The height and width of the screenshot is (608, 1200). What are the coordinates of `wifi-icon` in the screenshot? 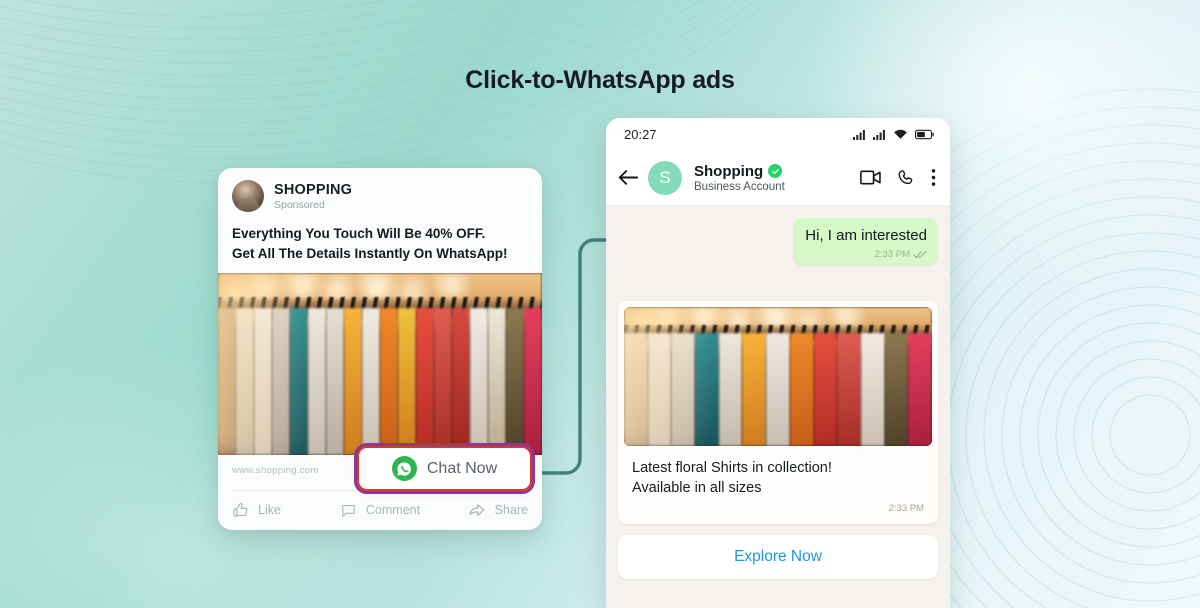 It's located at (900, 134).